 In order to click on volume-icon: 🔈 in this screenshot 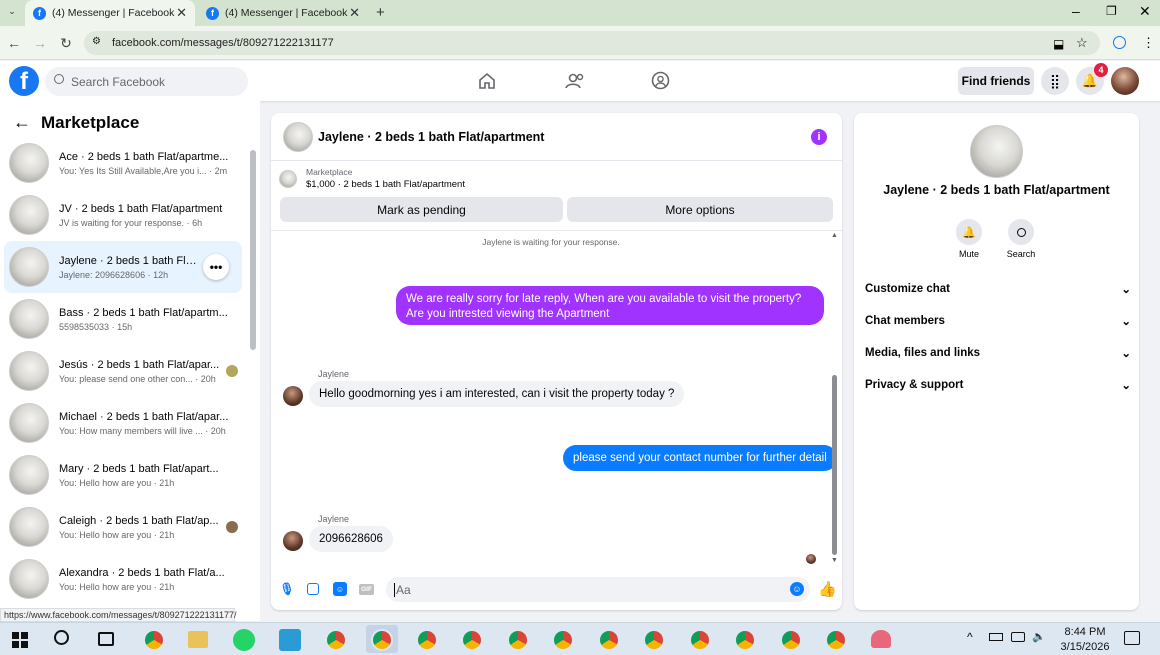, I will do `click(1039, 636)`.